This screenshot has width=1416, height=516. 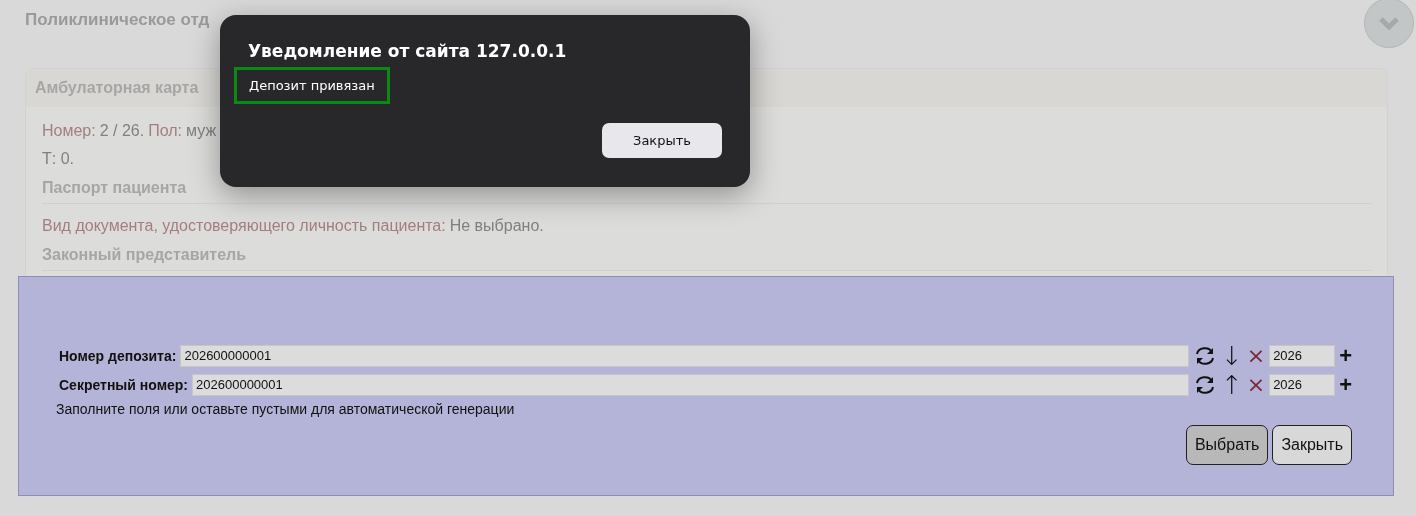 What do you see at coordinates (407, 51) in the screenshot?
I see `dialog-title: Уведомление от сайта 127.0.0.1` at bounding box center [407, 51].